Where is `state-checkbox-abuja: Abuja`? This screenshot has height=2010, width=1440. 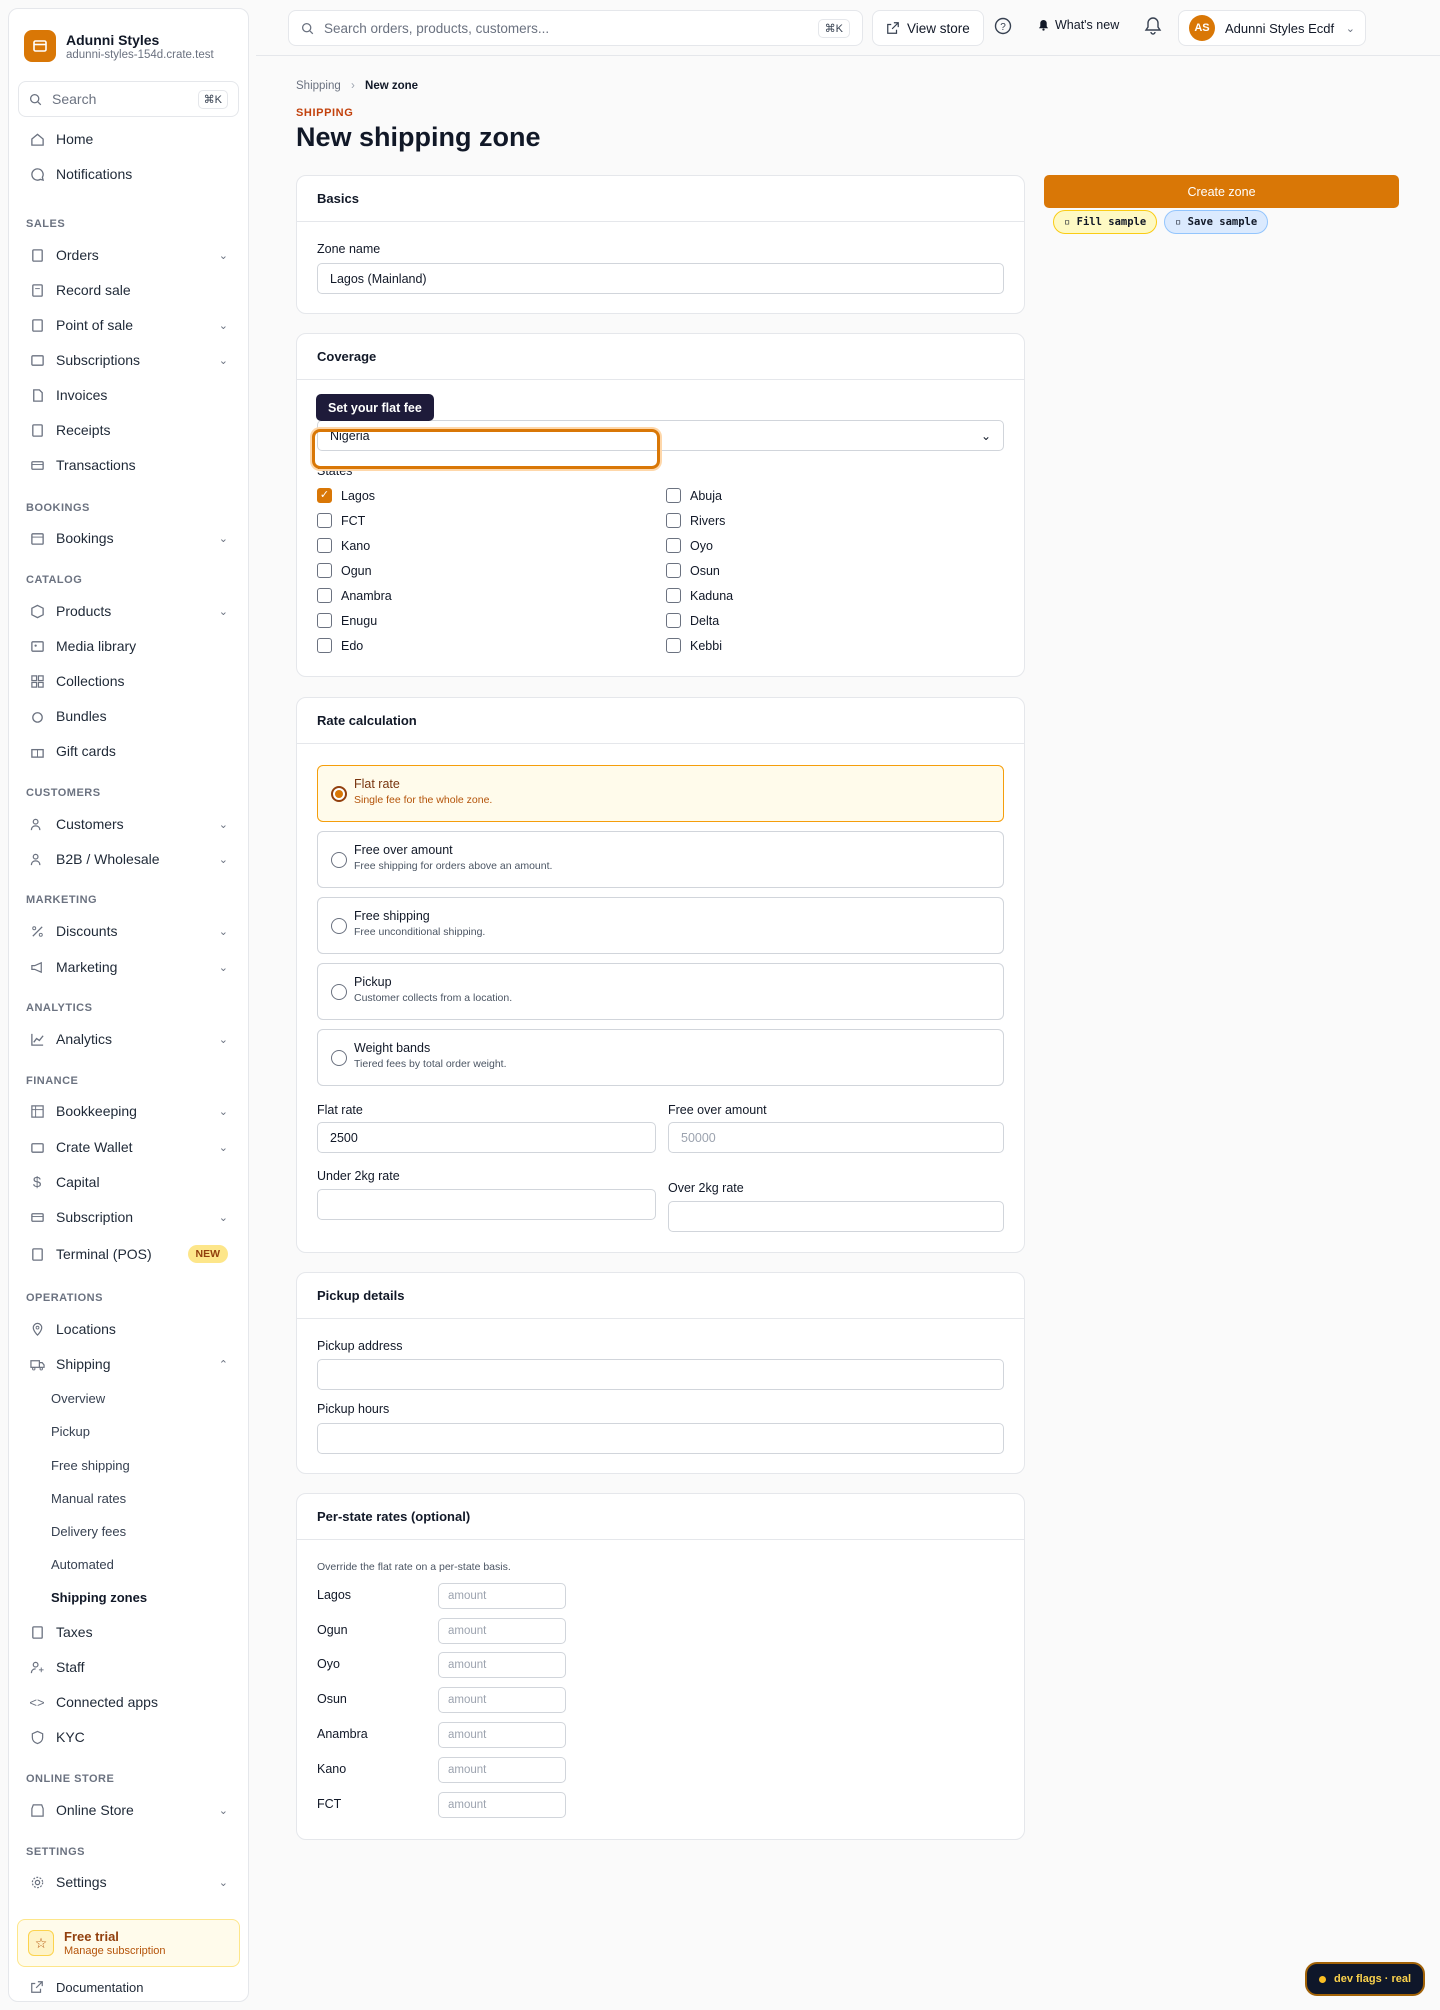 state-checkbox-abuja: Abuja is located at coordinates (694, 495).